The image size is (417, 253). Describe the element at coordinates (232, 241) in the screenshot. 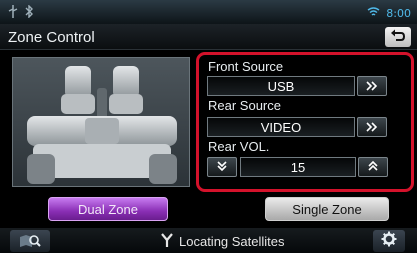

I see `gps-status-text: Locating Satellites` at that location.